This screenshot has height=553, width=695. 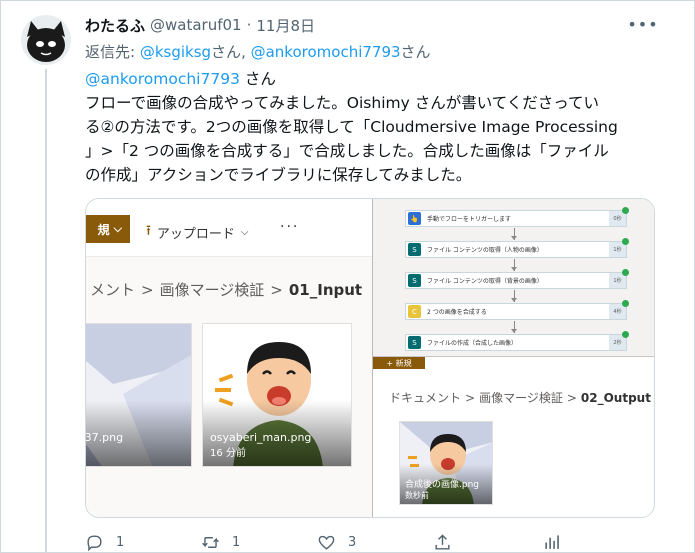 I want to click on breadcrumb: ドキュメント > 画像マージ検証 >02_Output, so click(x=520, y=397).